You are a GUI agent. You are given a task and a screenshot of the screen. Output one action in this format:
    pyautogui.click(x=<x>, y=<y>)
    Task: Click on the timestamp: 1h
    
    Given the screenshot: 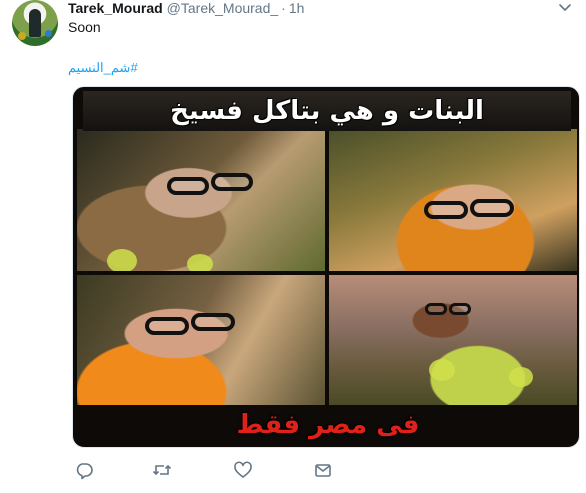 What is the action you would take?
    pyautogui.click(x=297, y=8)
    